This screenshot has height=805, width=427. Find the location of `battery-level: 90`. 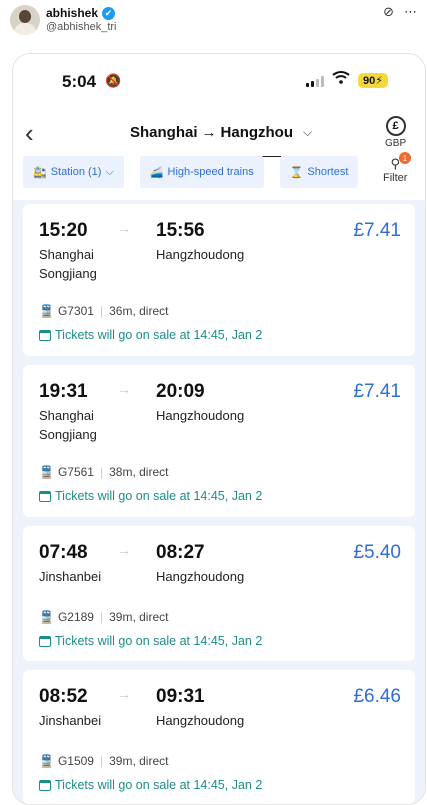

battery-level: 90 is located at coordinates (369, 80).